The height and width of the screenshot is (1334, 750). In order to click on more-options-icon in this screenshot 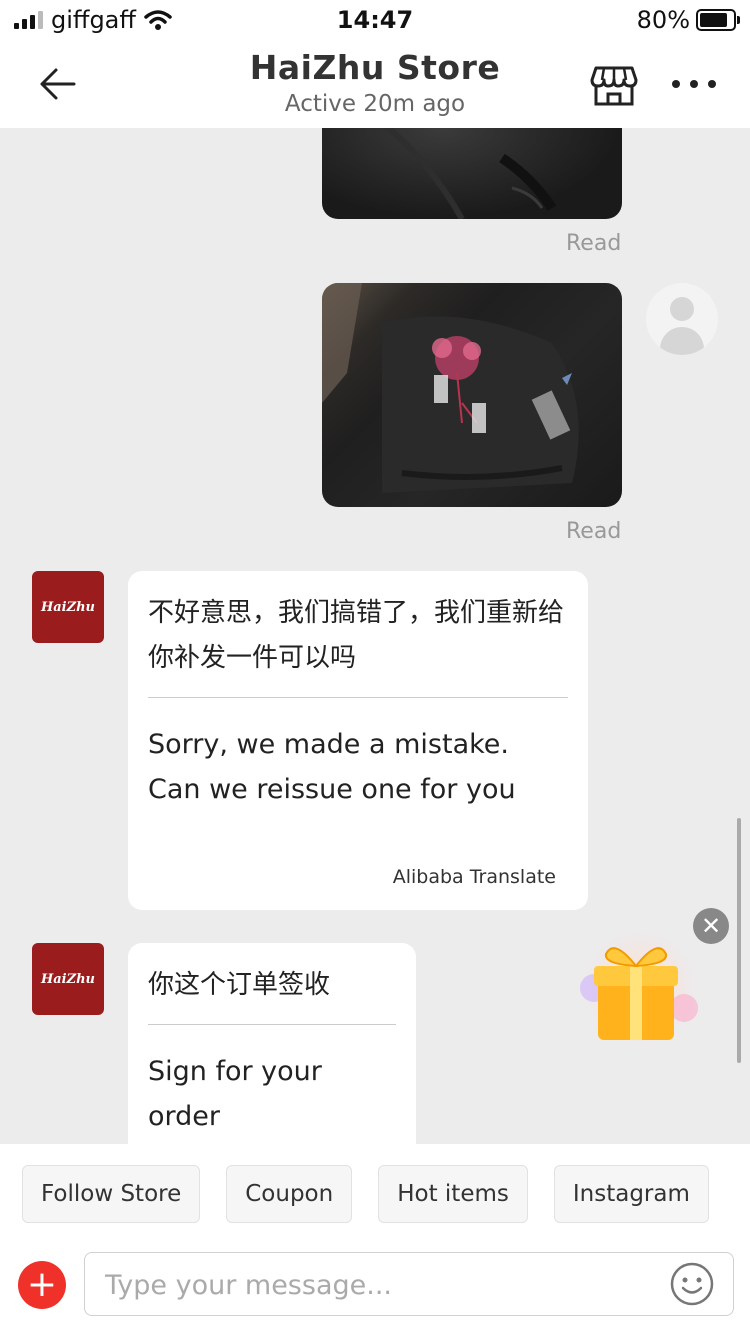, I will do `click(694, 84)`.